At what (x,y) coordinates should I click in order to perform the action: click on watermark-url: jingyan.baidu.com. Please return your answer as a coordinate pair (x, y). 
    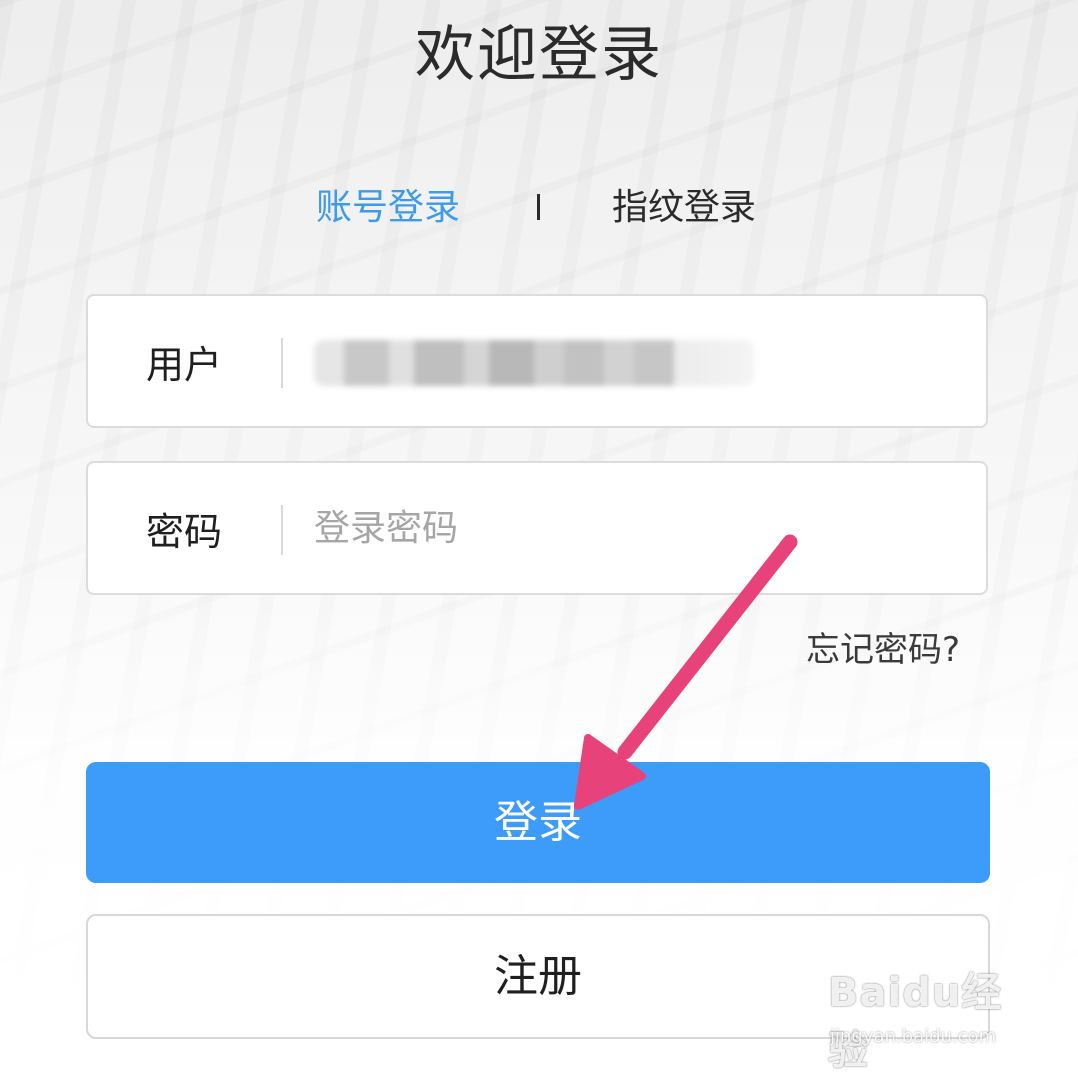
    Looking at the image, I should click on (913, 1036).